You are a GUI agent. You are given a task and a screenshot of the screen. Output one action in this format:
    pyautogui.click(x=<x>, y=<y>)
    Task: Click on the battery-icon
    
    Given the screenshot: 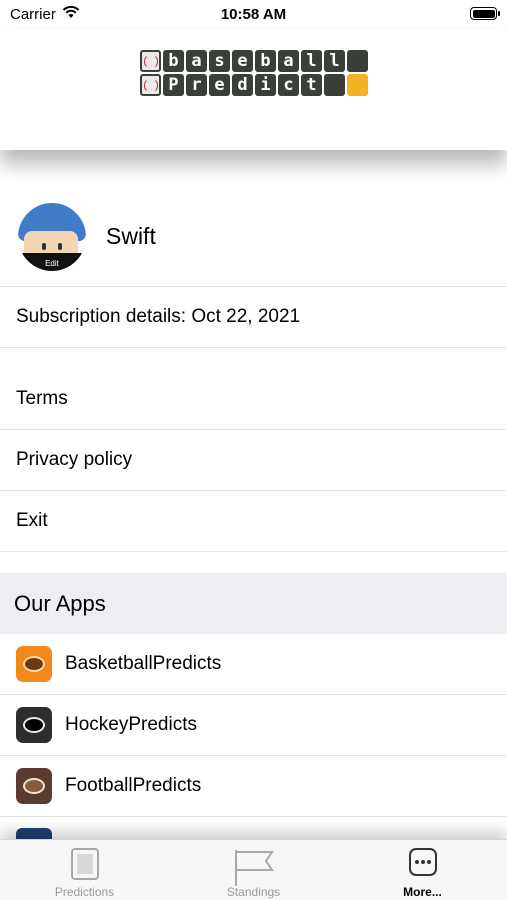 What is the action you would take?
    pyautogui.click(x=485, y=13)
    